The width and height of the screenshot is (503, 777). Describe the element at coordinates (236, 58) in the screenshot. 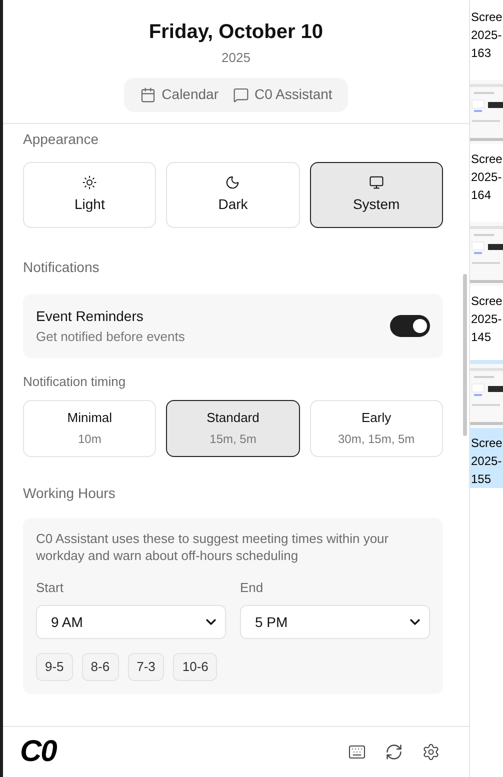

I see `year-label: 2025` at that location.